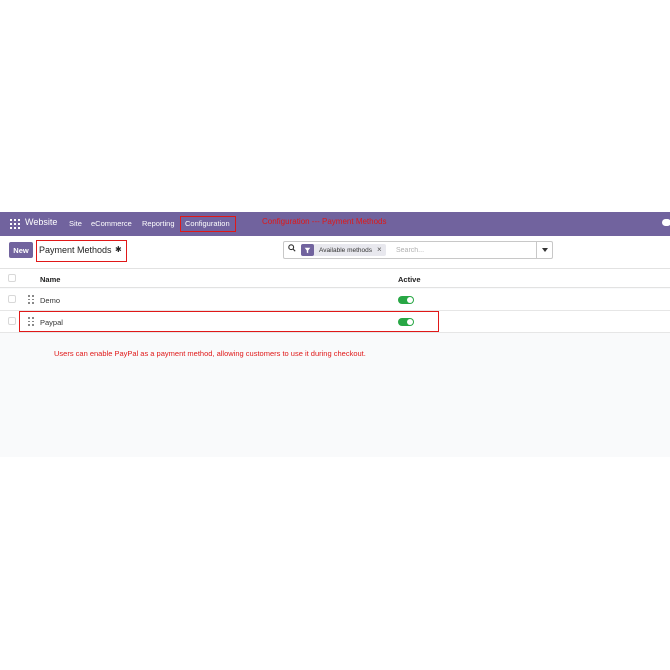 Image resolution: width=670 pixels, height=670 pixels. I want to click on active-toggle, so click(406, 300).